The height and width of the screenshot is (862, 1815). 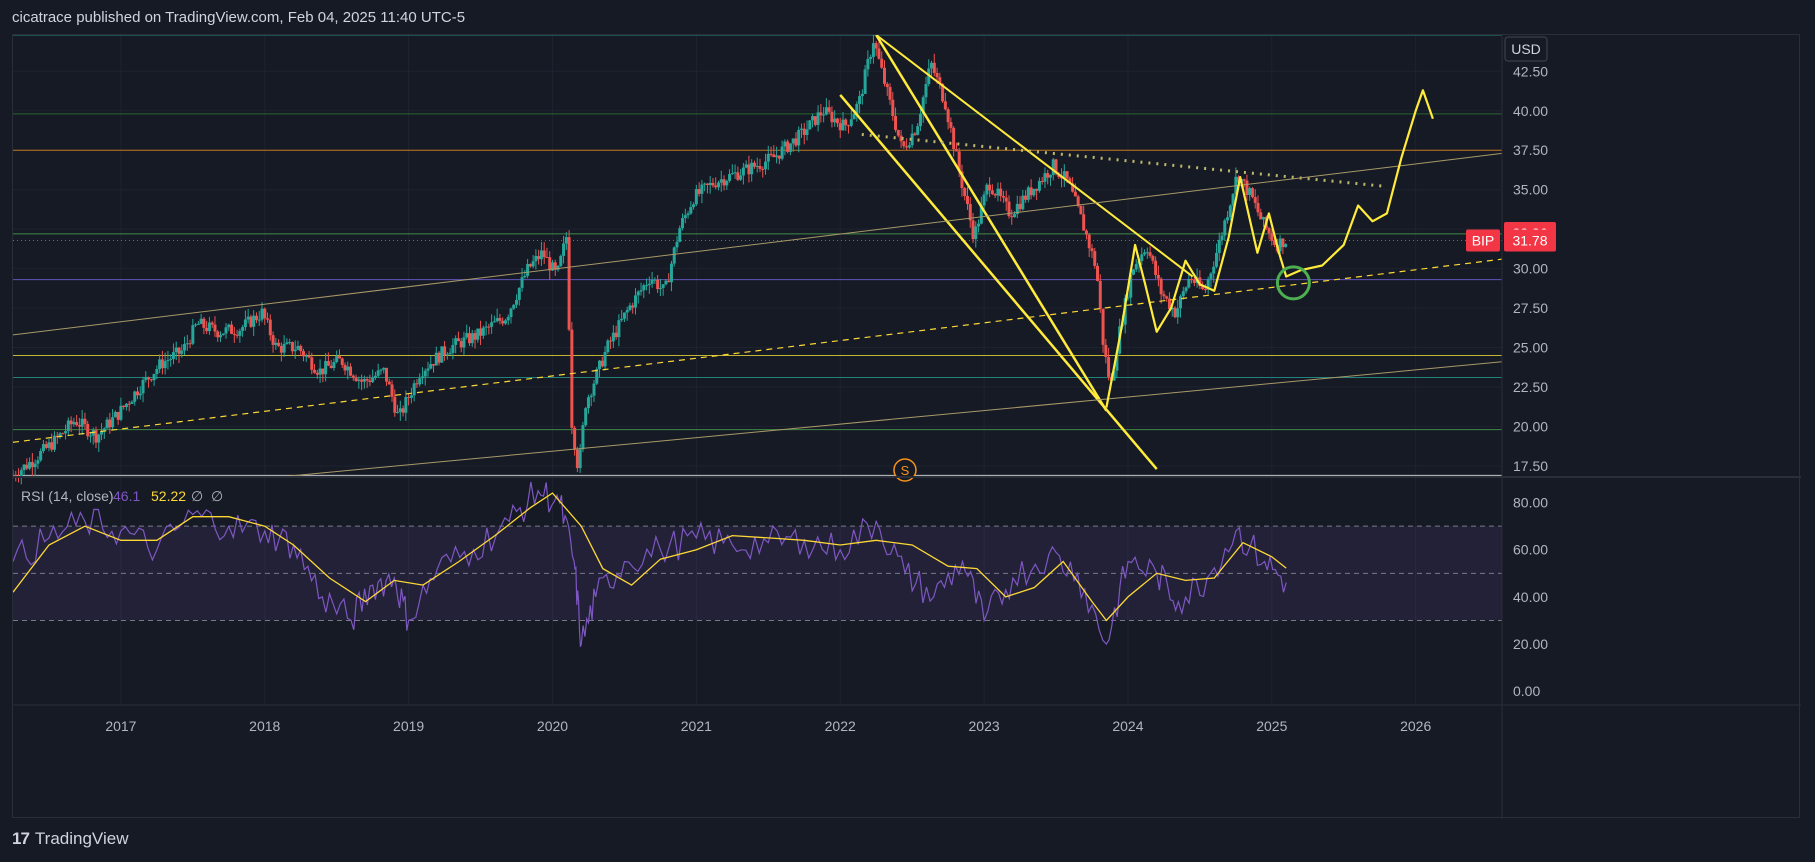 I want to click on x-tick-label: 2025, so click(x=1271, y=726).